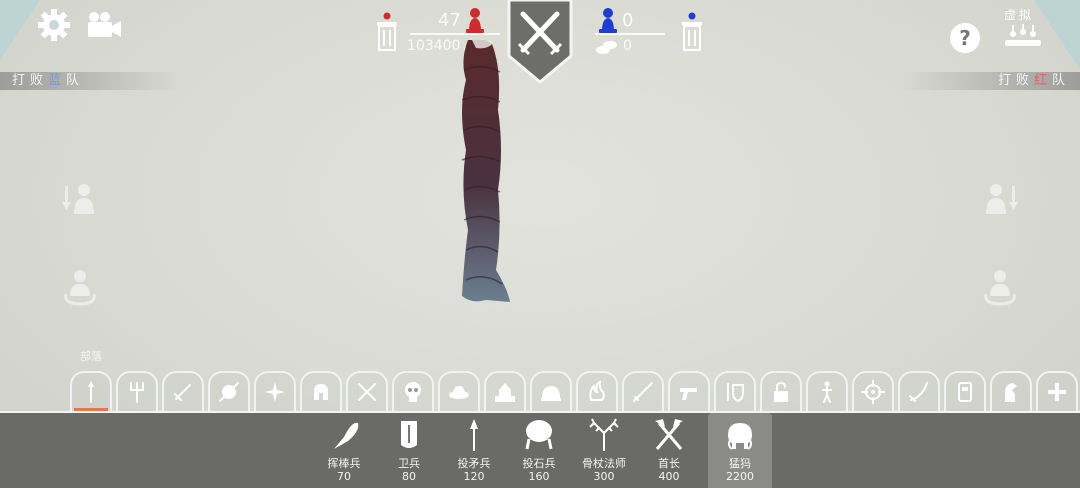 This screenshot has height=488, width=1080. I want to click on unit-name: 猛犸, so click(740, 463).